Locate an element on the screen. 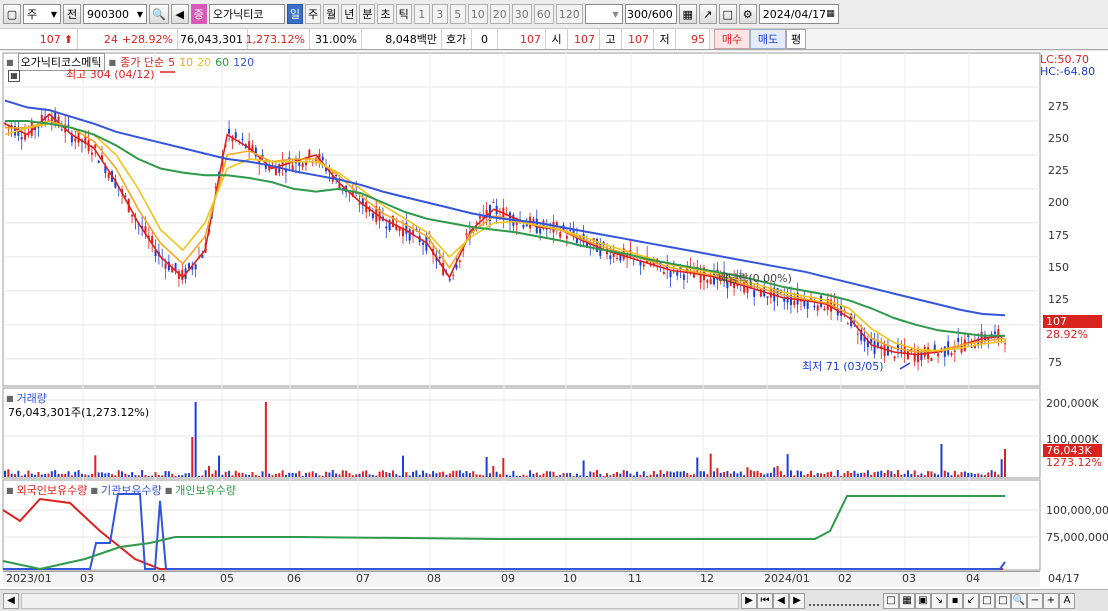 Image resolution: width=1108 pixels, height=611 pixels. legend-individual: 개인보유수량 is located at coordinates (205, 490).